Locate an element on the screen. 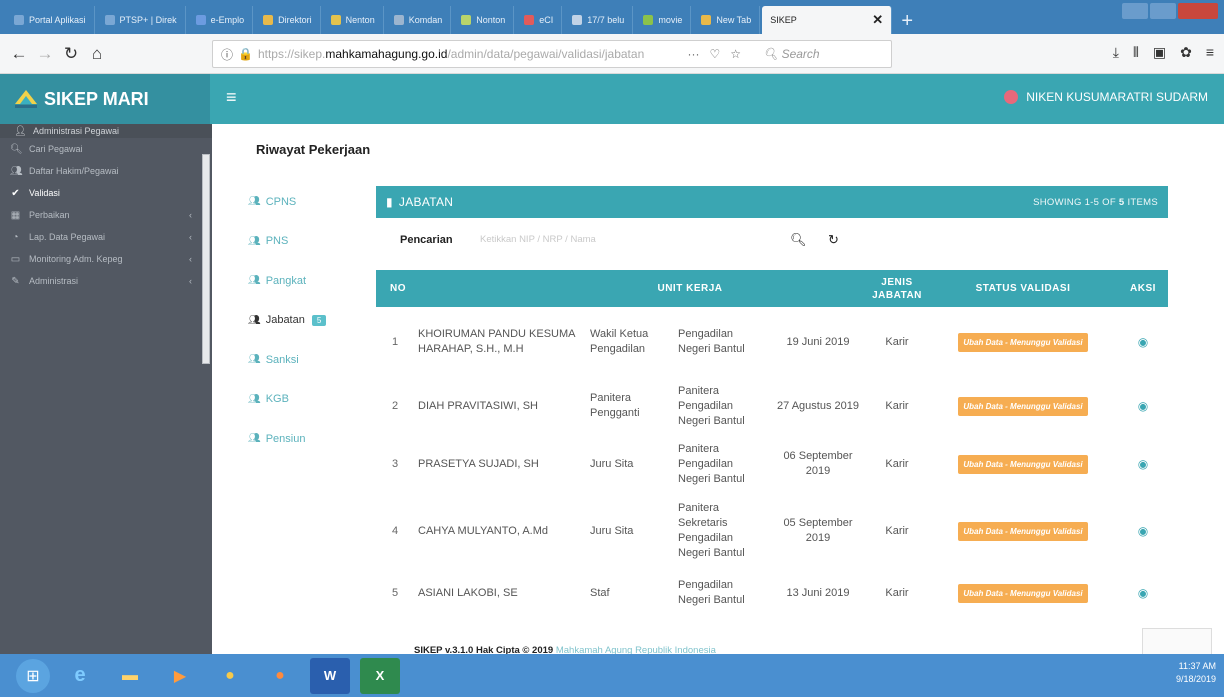 Image resolution: width=1224 pixels, height=697 pixels. bookmark-star-icon: ☆ is located at coordinates (735, 54).